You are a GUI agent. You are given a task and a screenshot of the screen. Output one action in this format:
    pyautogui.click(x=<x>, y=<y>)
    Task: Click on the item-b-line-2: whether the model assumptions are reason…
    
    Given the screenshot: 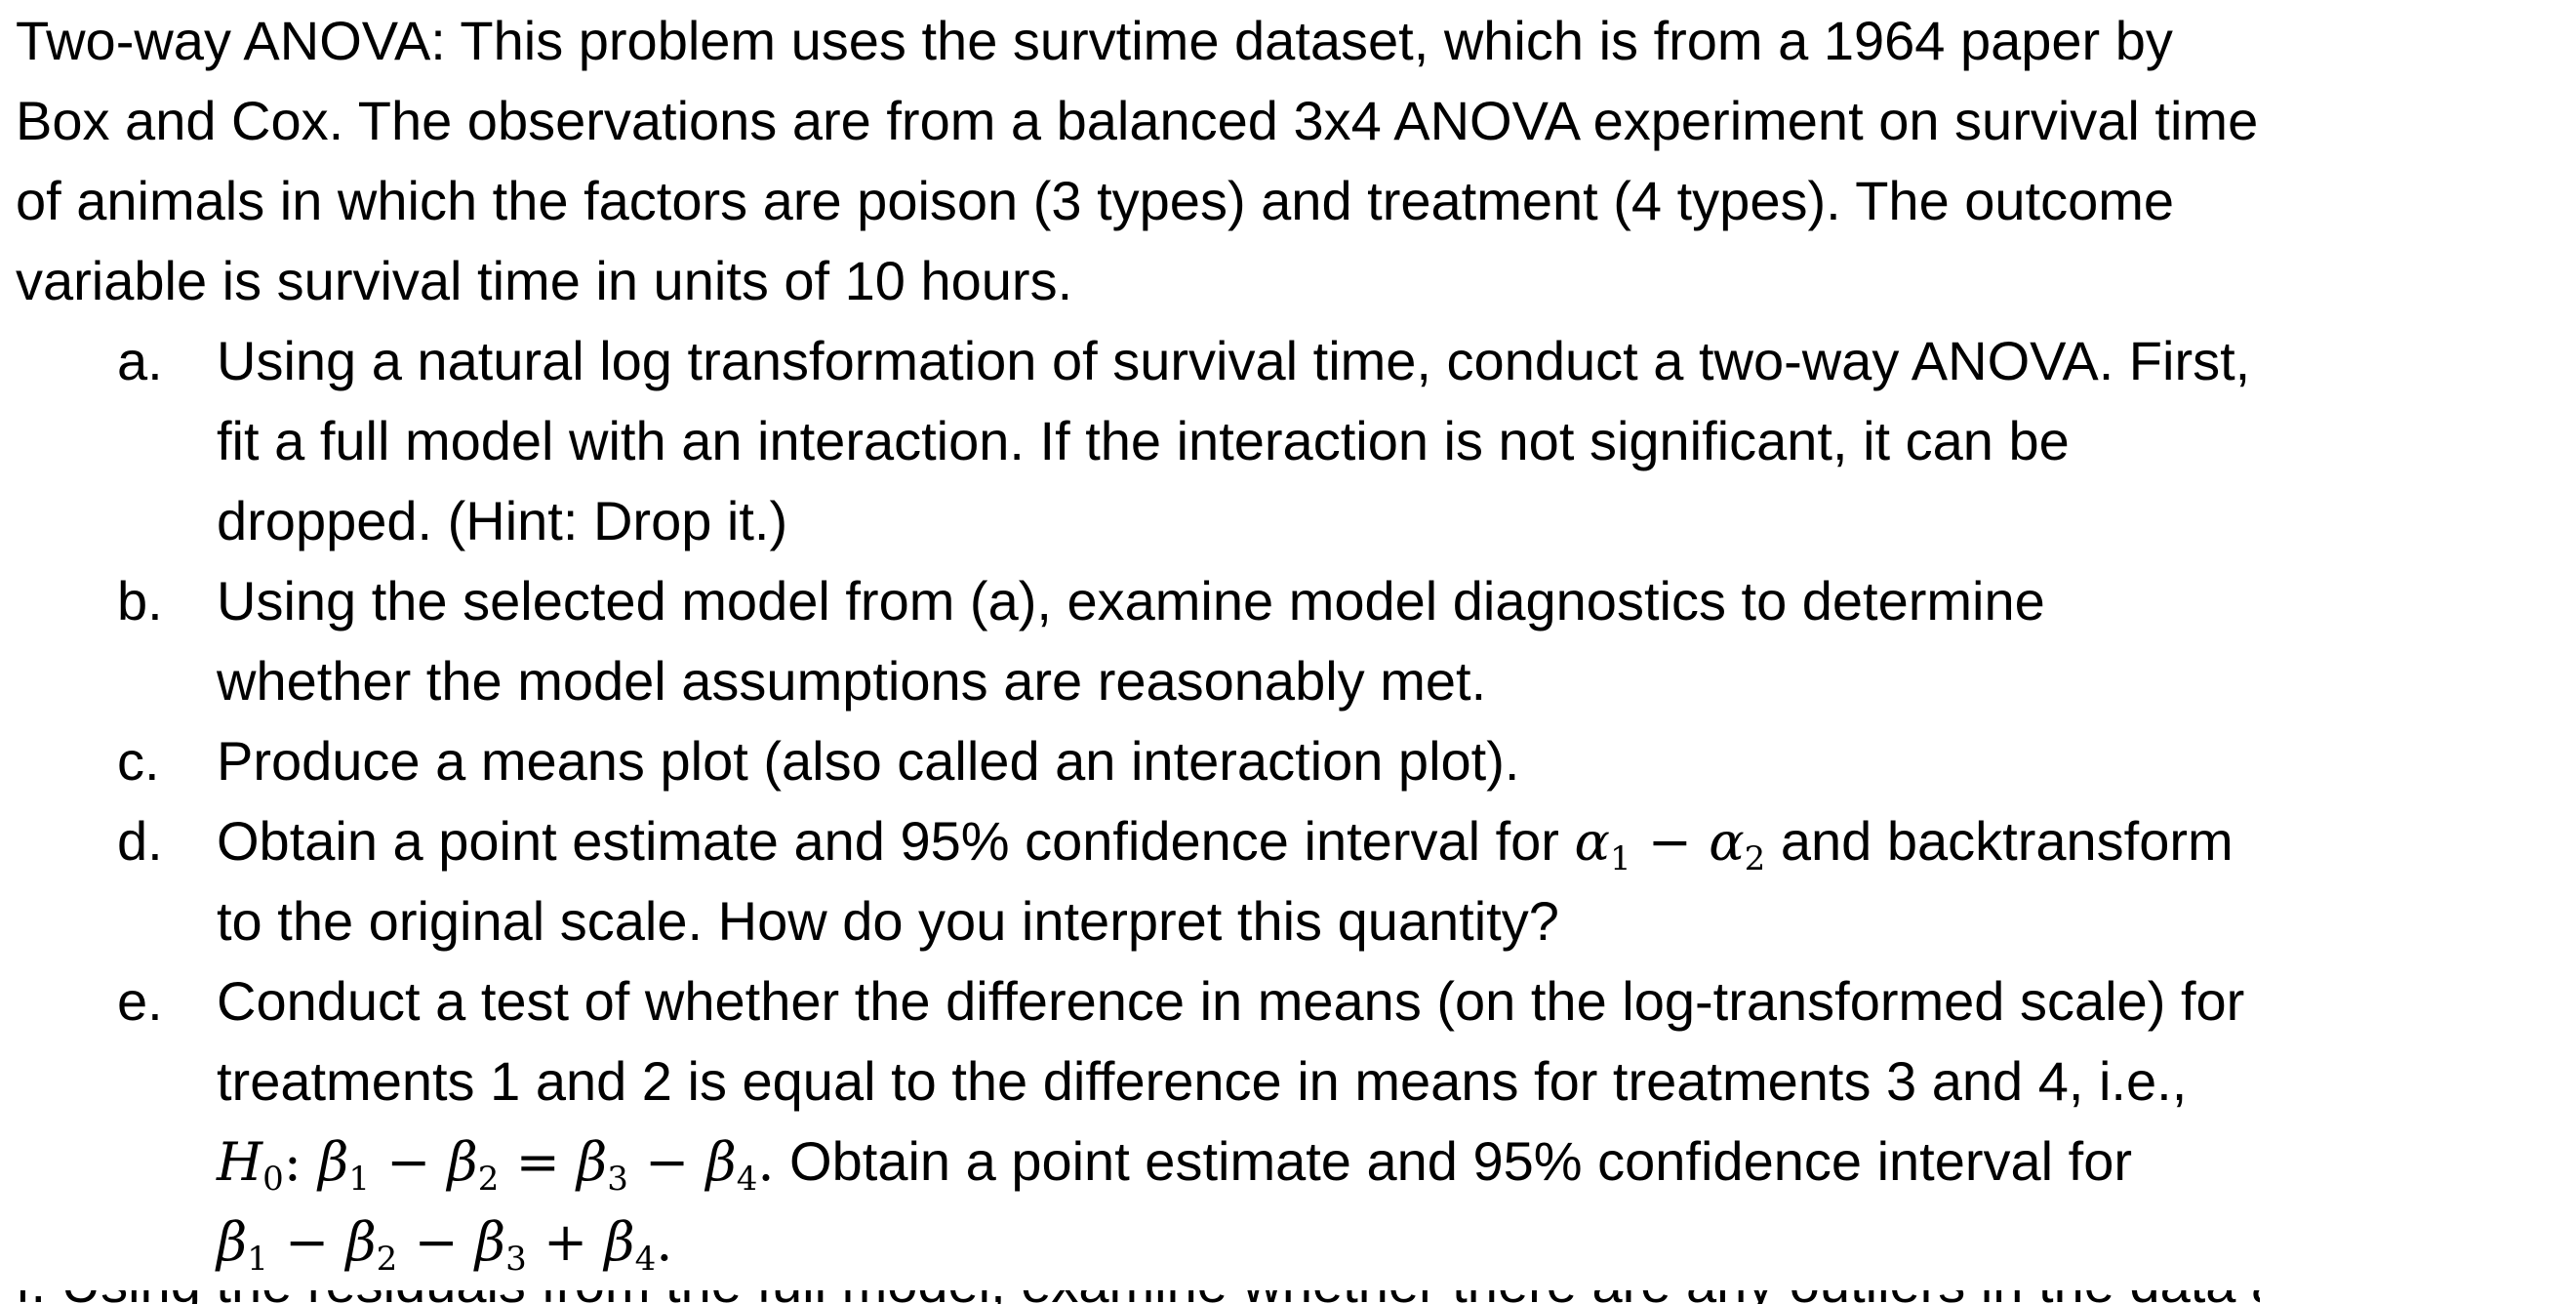 What is the action you would take?
    pyautogui.click(x=852, y=681)
    